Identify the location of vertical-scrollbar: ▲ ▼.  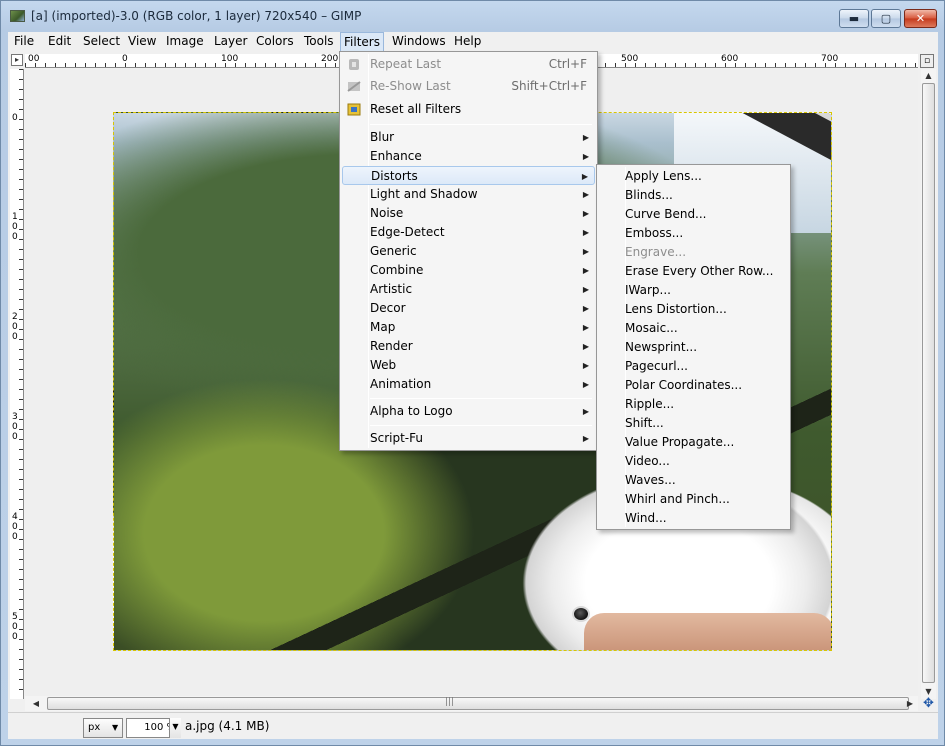
(928, 384).